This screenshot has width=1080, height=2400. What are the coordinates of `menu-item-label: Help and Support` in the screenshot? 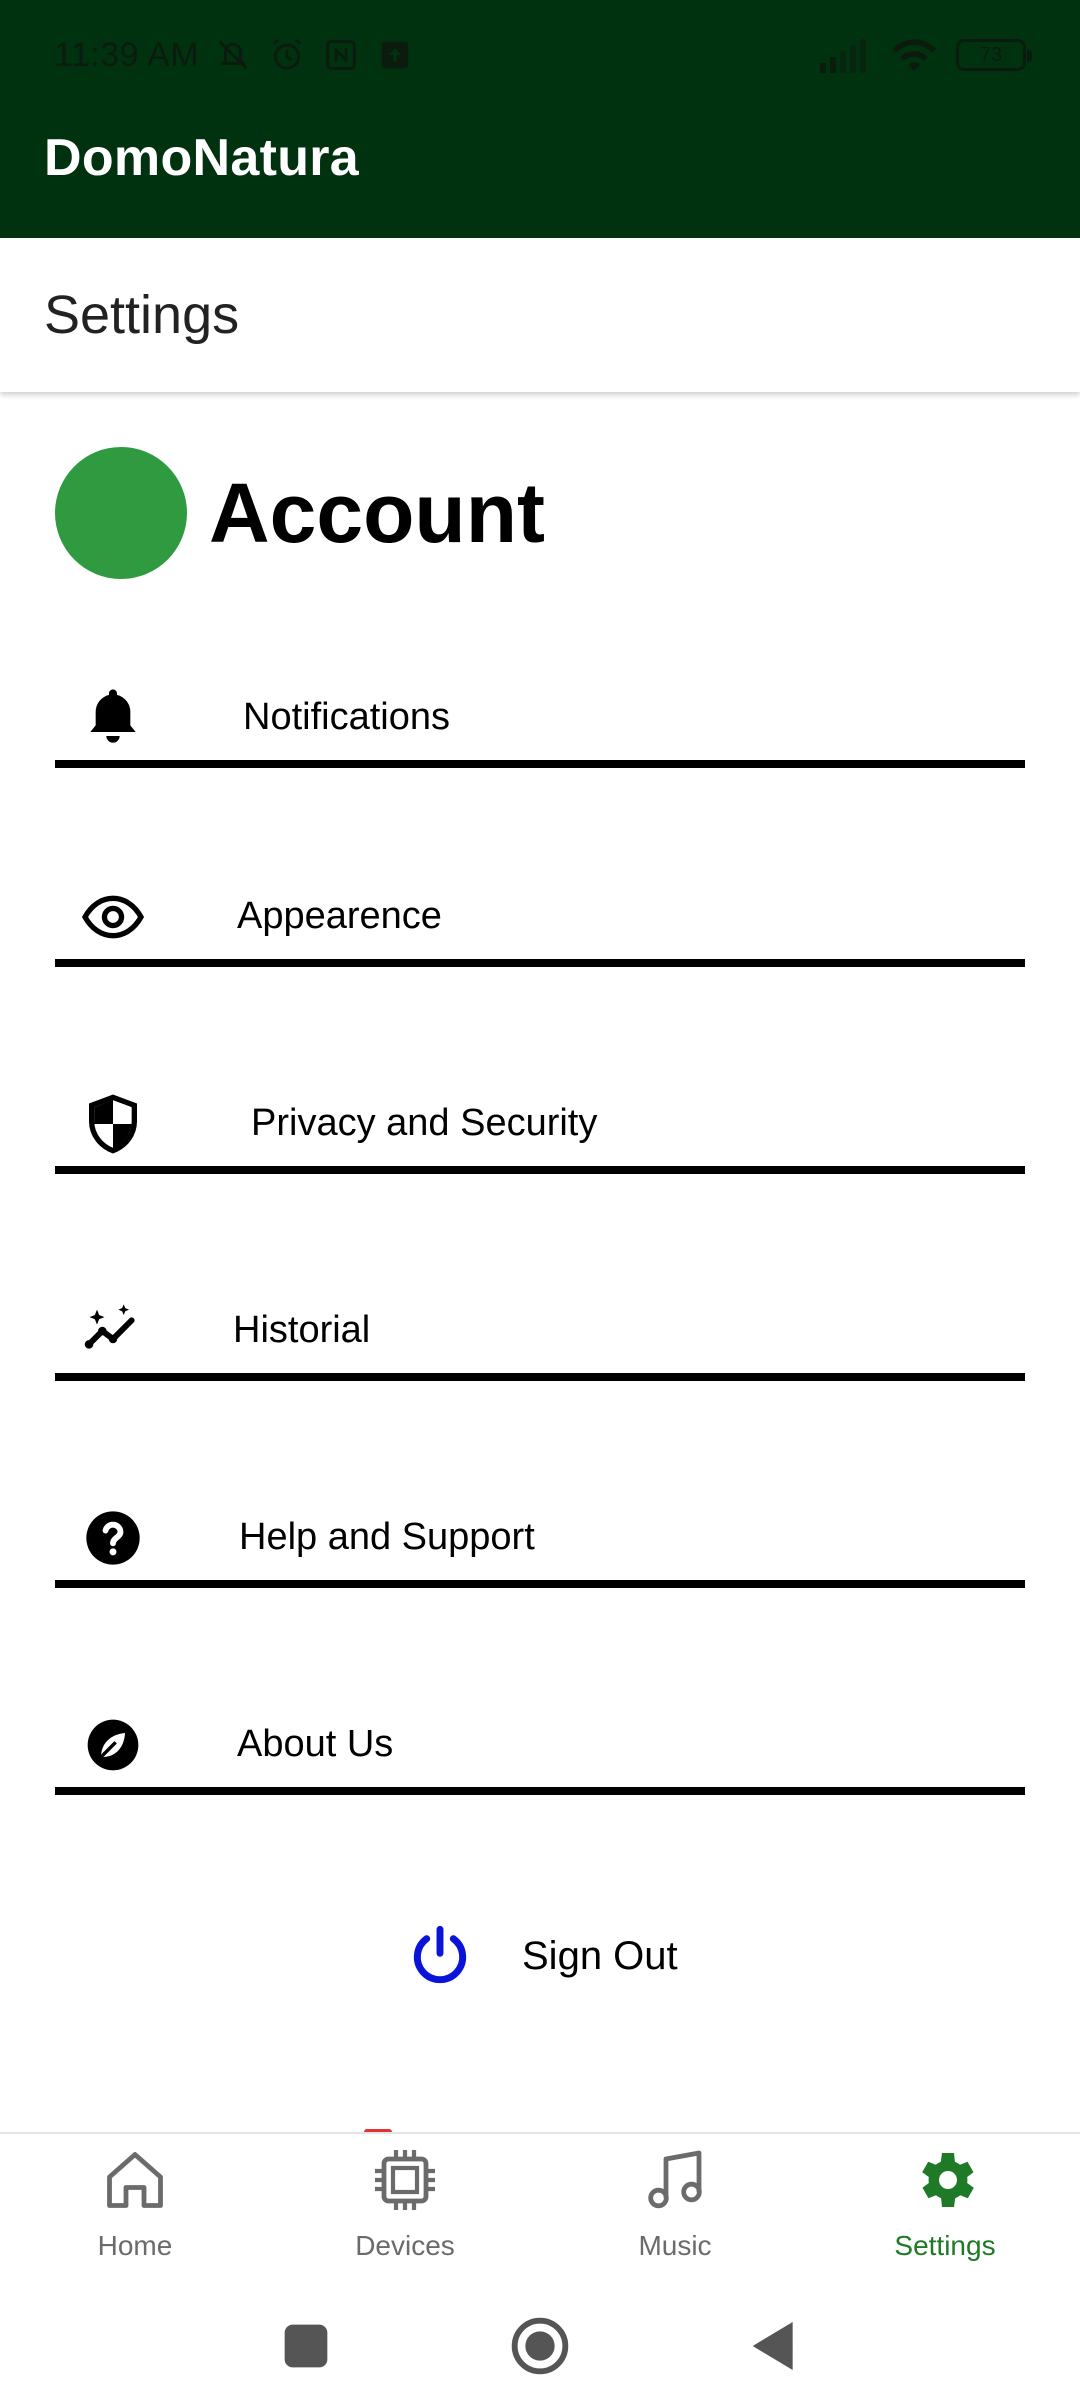 It's located at (387, 1537).